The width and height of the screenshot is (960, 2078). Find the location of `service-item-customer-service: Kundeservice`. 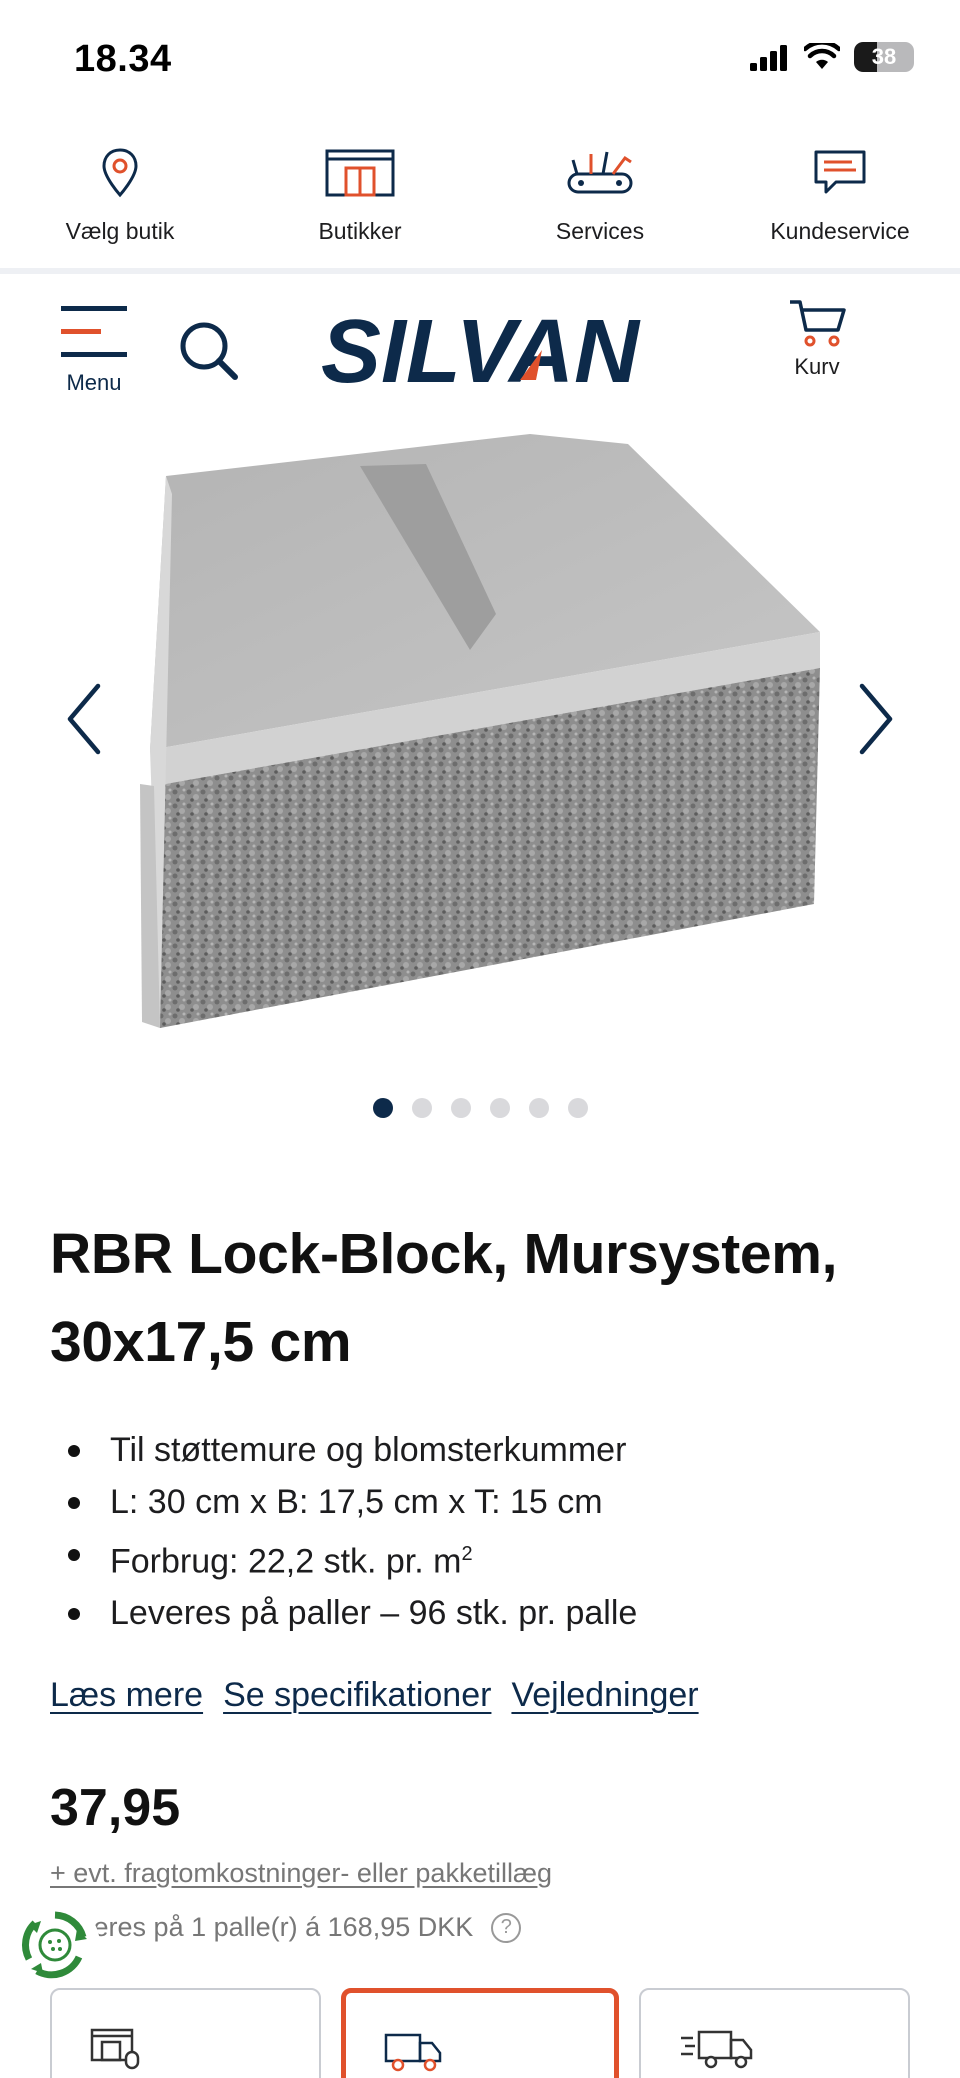

service-item-customer-service: Kundeservice is located at coordinates (840, 194).